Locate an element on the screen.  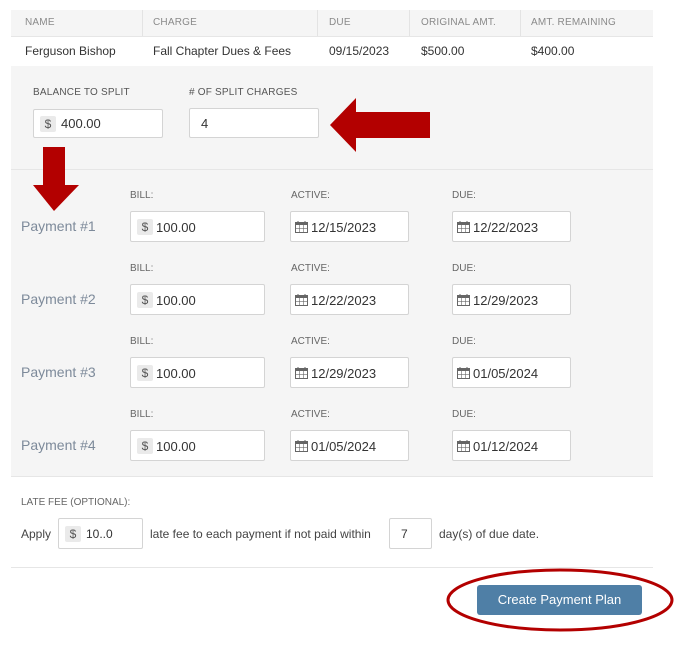
payment-active-date-content: 01/05/2024 is located at coordinates (335, 446).